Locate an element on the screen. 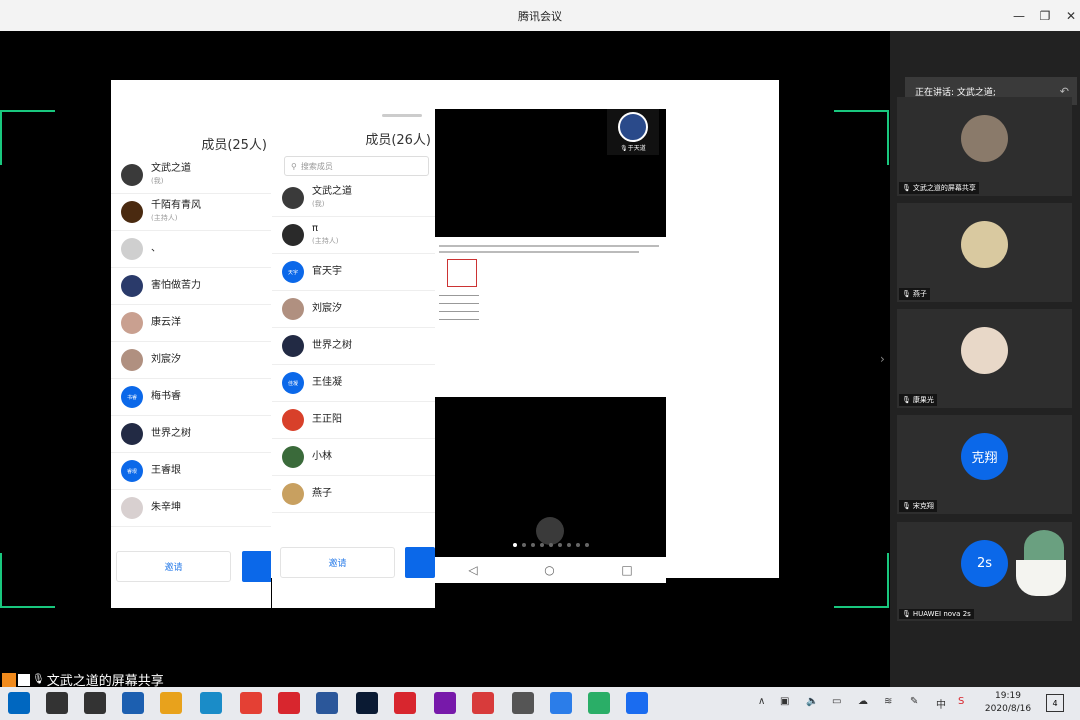  ime-indicator: 中 is located at coordinates (941, 703).